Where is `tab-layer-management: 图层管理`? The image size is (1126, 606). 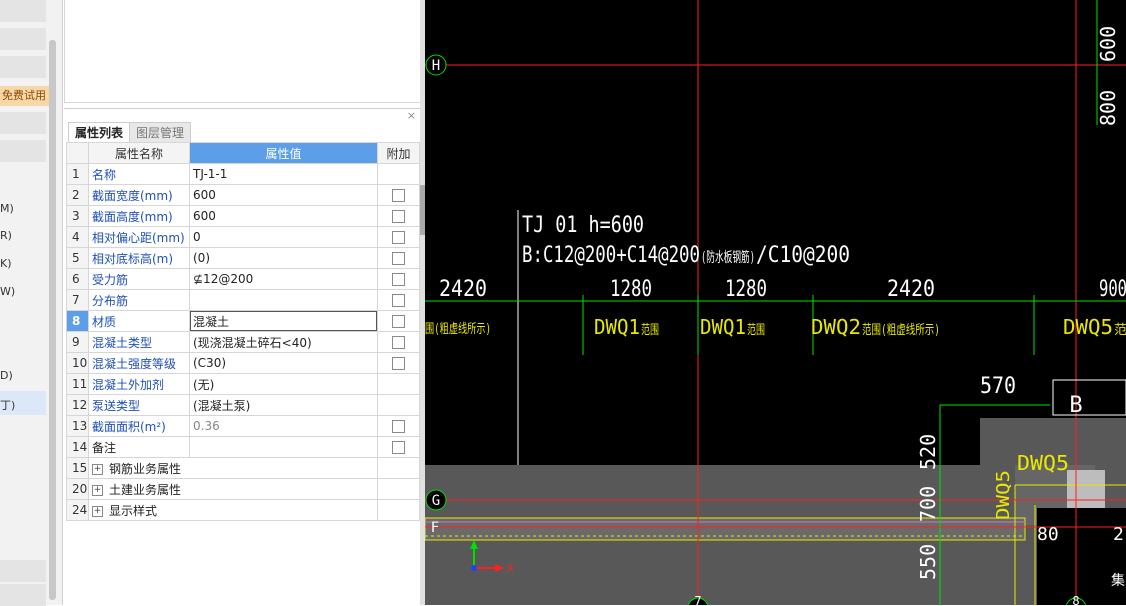
tab-layer-management: 图层管理 is located at coordinates (160, 132).